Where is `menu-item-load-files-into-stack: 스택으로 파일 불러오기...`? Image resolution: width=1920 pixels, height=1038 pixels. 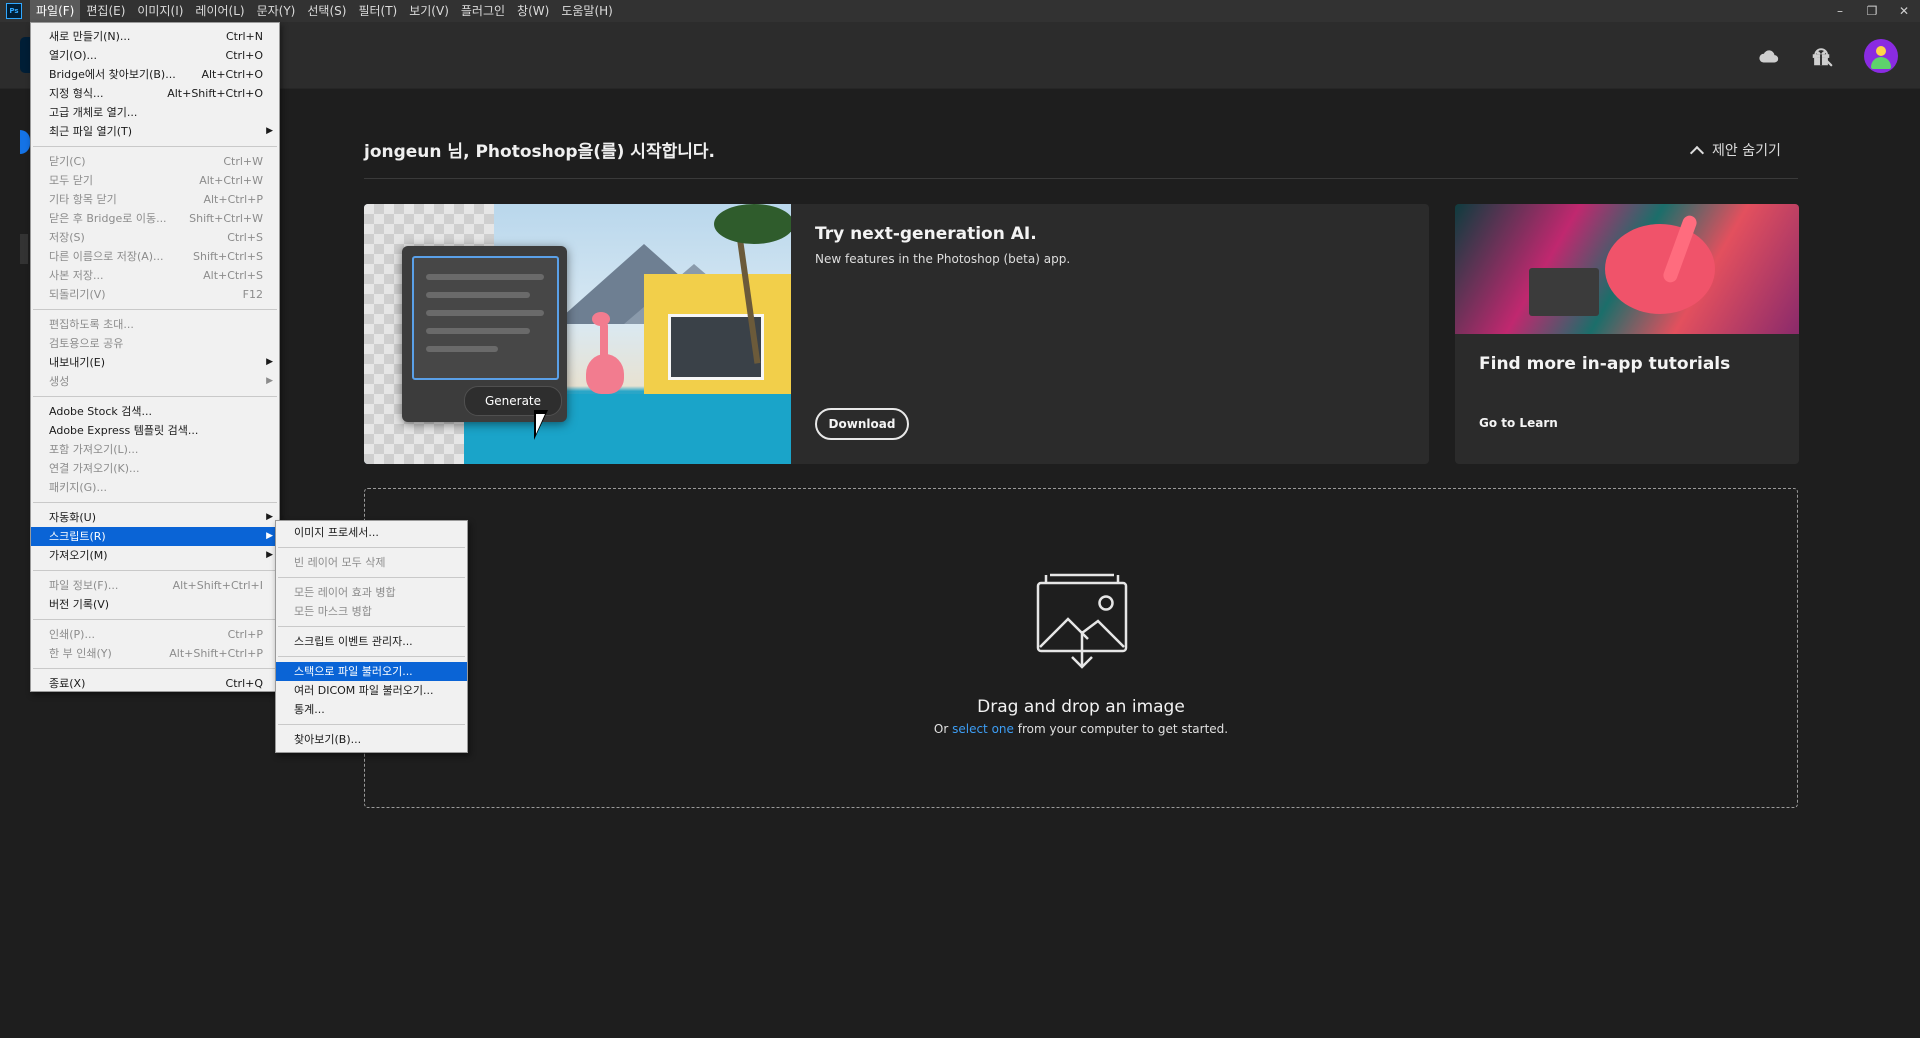
menu-item-load-files-into-stack: 스택으로 파일 불러오기... is located at coordinates (371, 671).